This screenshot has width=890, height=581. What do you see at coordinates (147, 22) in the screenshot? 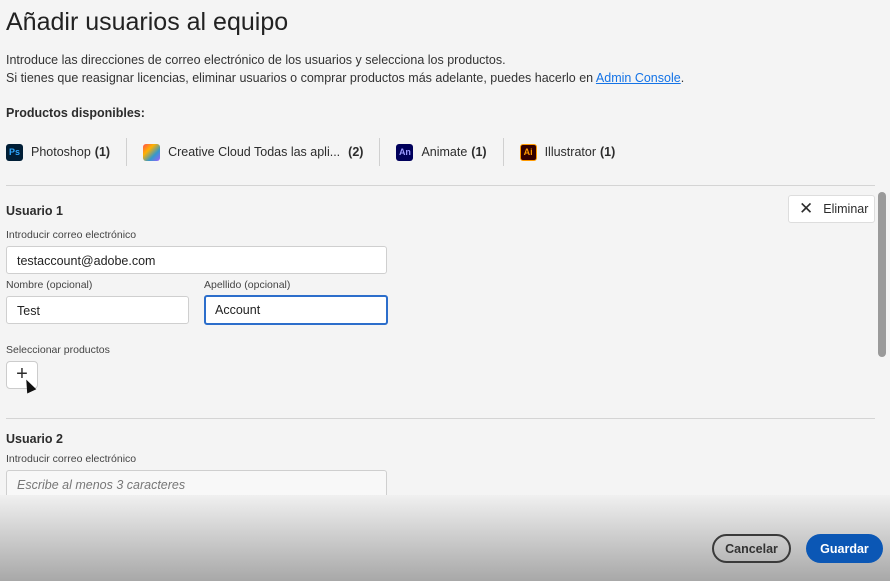
I see `page-title: Añadir usuarios al equipo` at bounding box center [147, 22].